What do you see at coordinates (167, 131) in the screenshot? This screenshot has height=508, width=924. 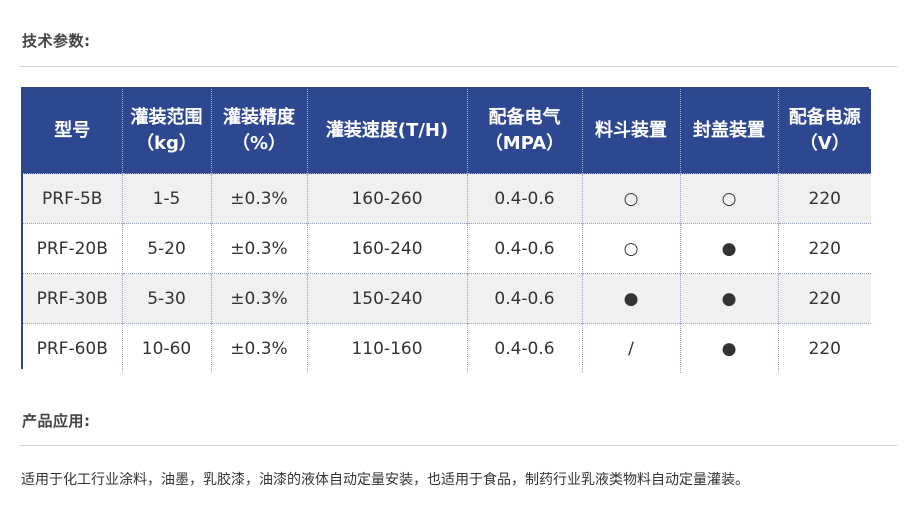 I see `header-fill-range: 灌装范围（kg）` at bounding box center [167, 131].